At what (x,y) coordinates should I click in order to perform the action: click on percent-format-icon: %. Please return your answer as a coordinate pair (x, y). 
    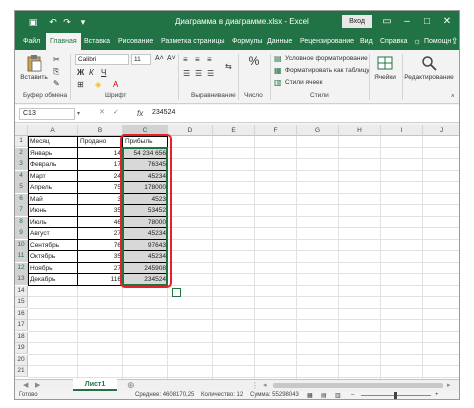
    Looking at the image, I should click on (254, 61).